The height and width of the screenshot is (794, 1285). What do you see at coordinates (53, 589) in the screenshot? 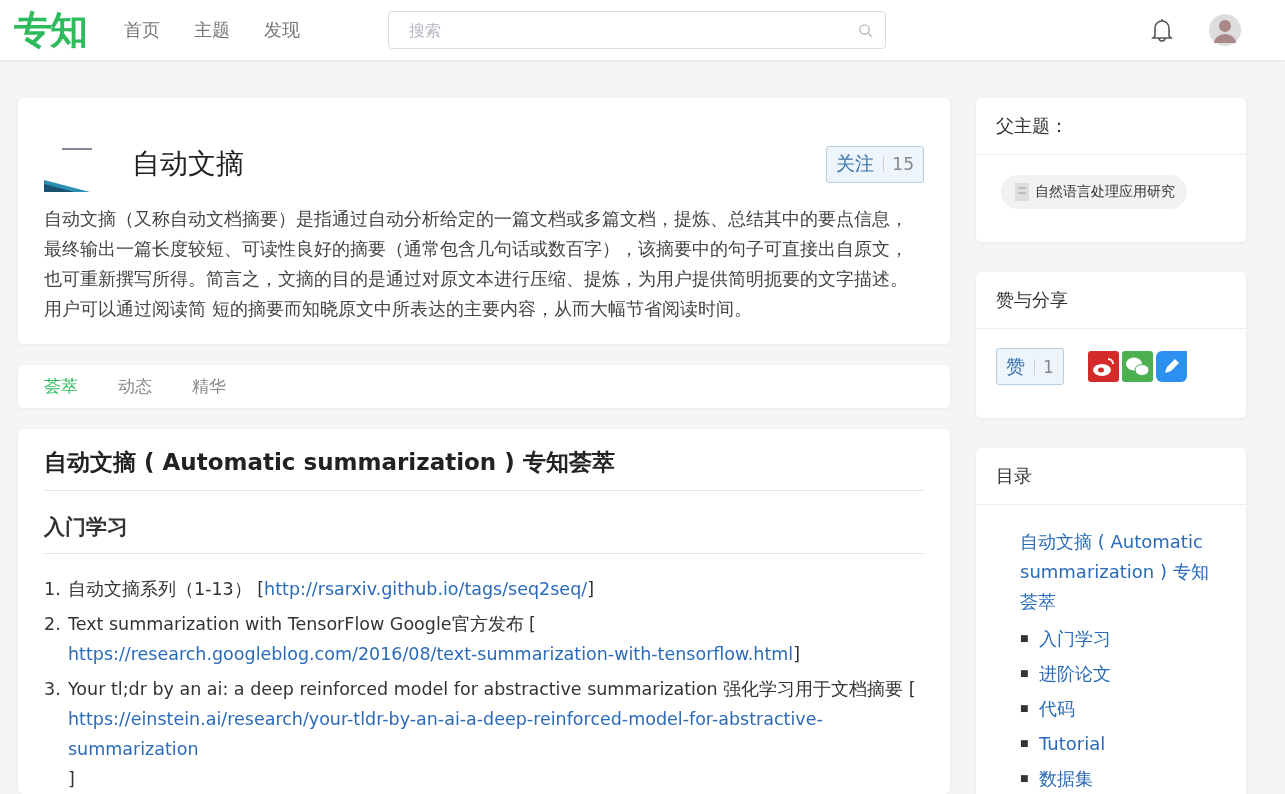
I see `list-number: 1.` at bounding box center [53, 589].